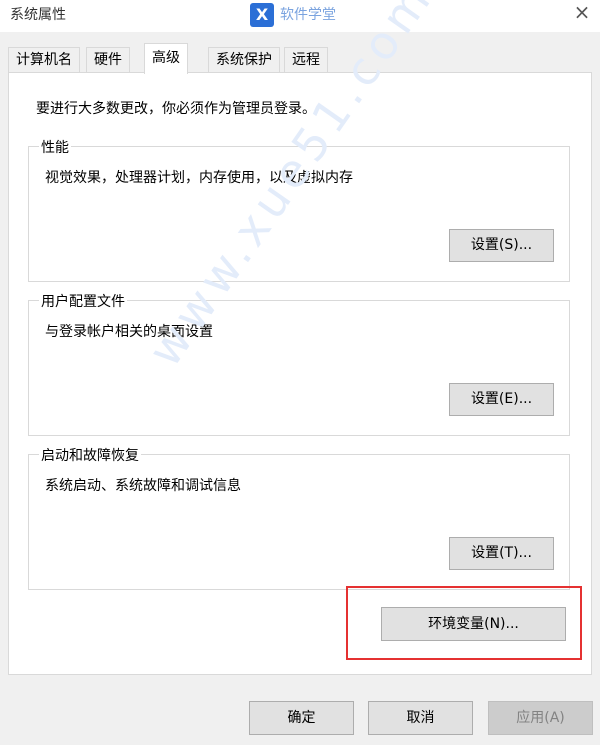 This screenshot has height=745, width=600. Describe the element at coordinates (301, 718) in the screenshot. I see `ok-button: 确定` at that location.